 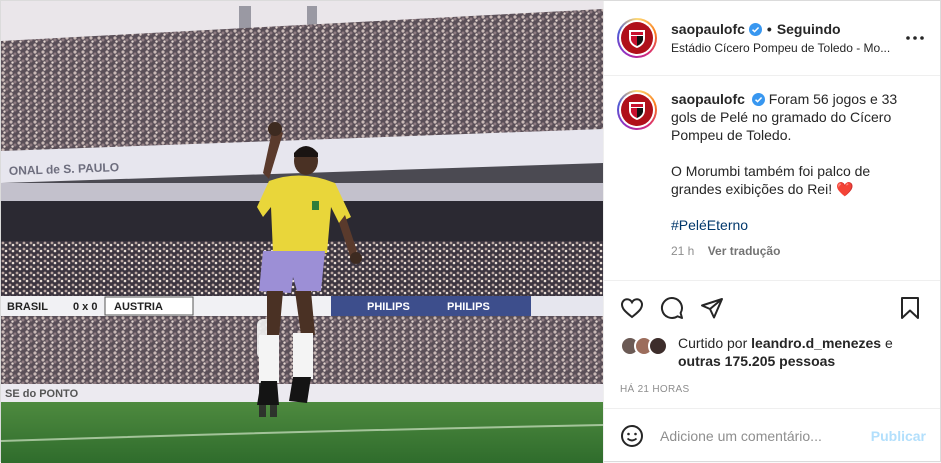 I want to click on board-austria: AUSTRIA, so click(x=138, y=307).